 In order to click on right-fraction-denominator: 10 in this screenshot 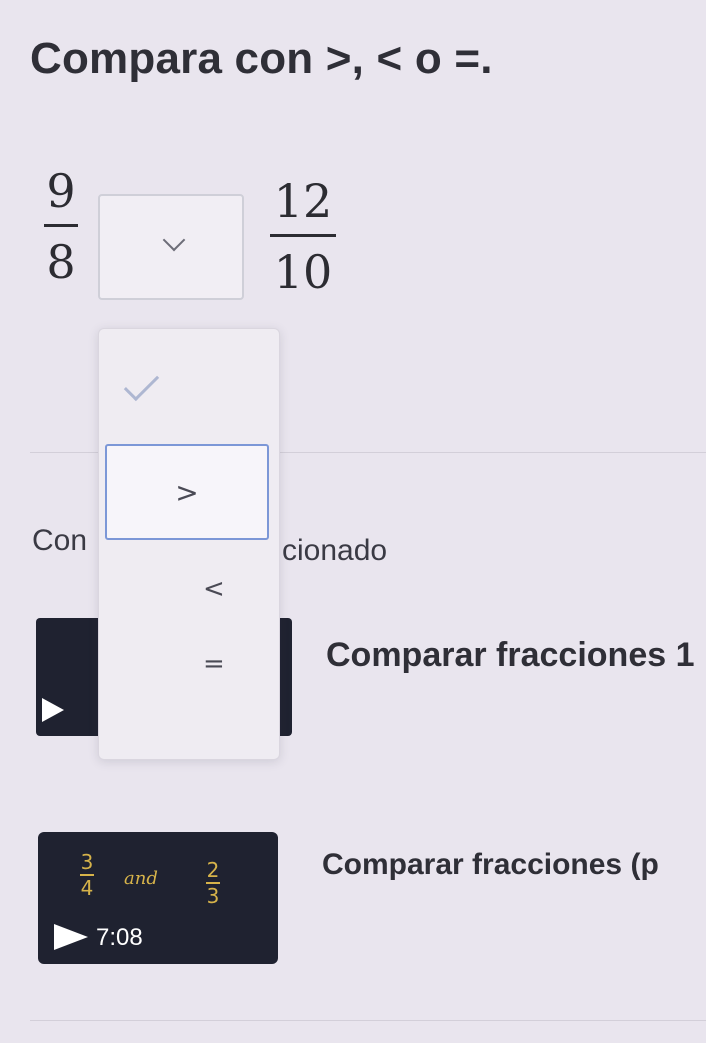, I will do `click(303, 272)`.